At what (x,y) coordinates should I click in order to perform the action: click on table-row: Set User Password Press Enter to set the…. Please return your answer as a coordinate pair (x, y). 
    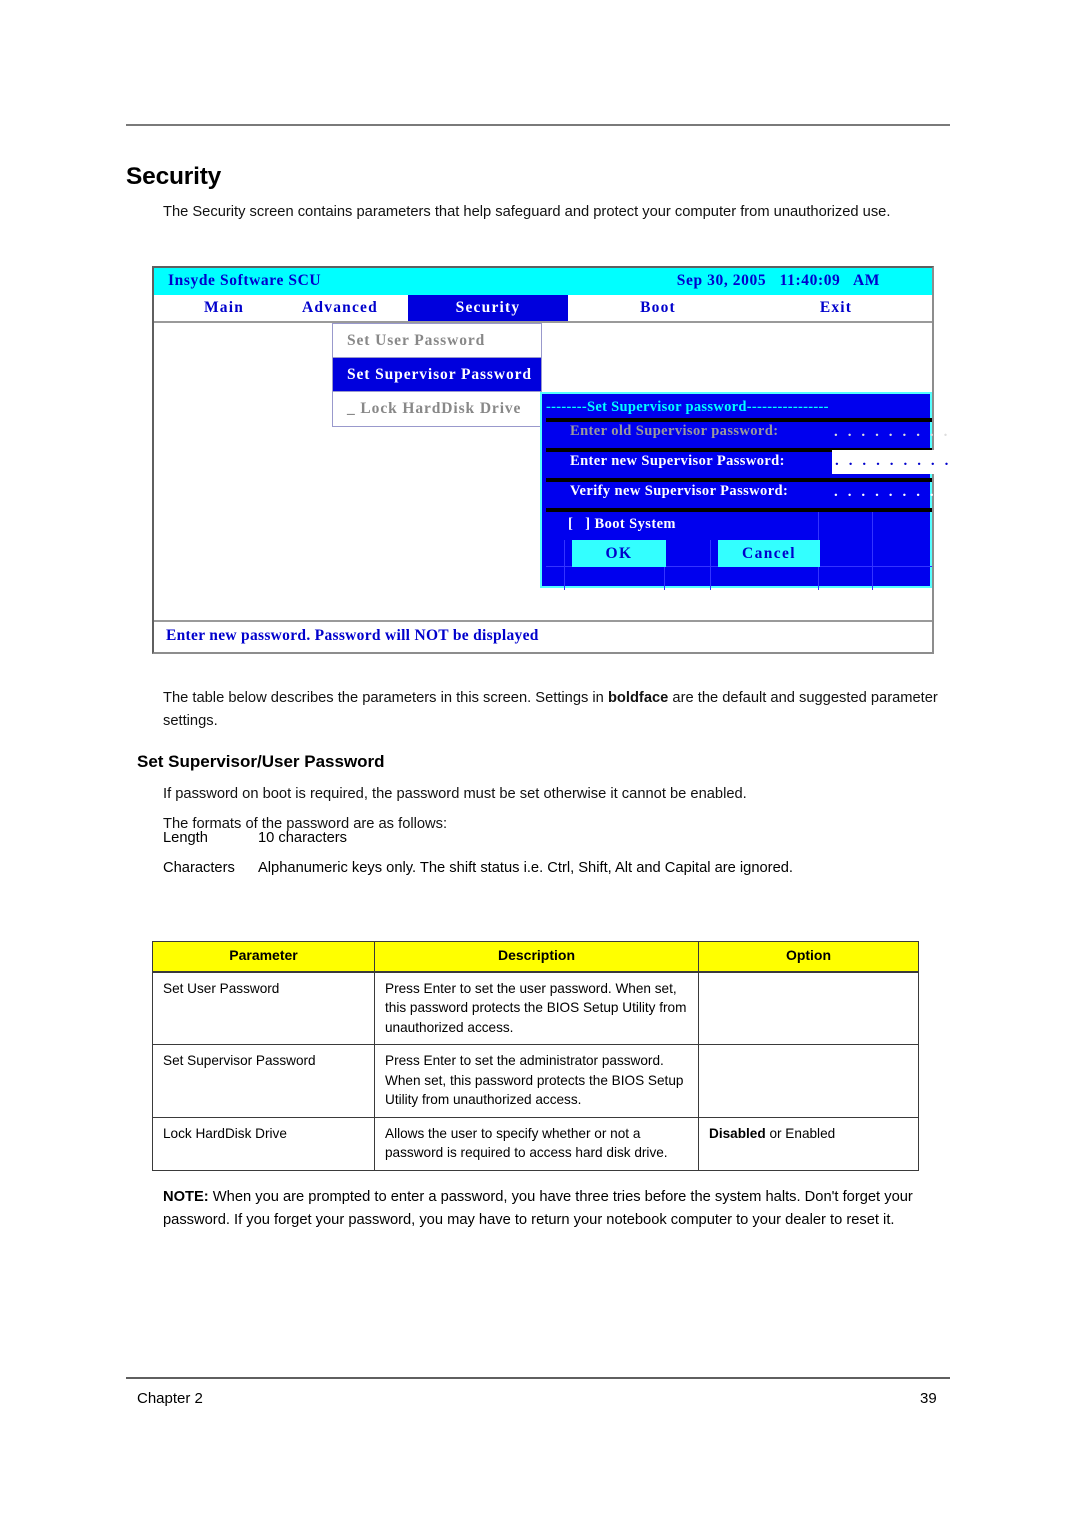
    Looking at the image, I should click on (535, 1008).